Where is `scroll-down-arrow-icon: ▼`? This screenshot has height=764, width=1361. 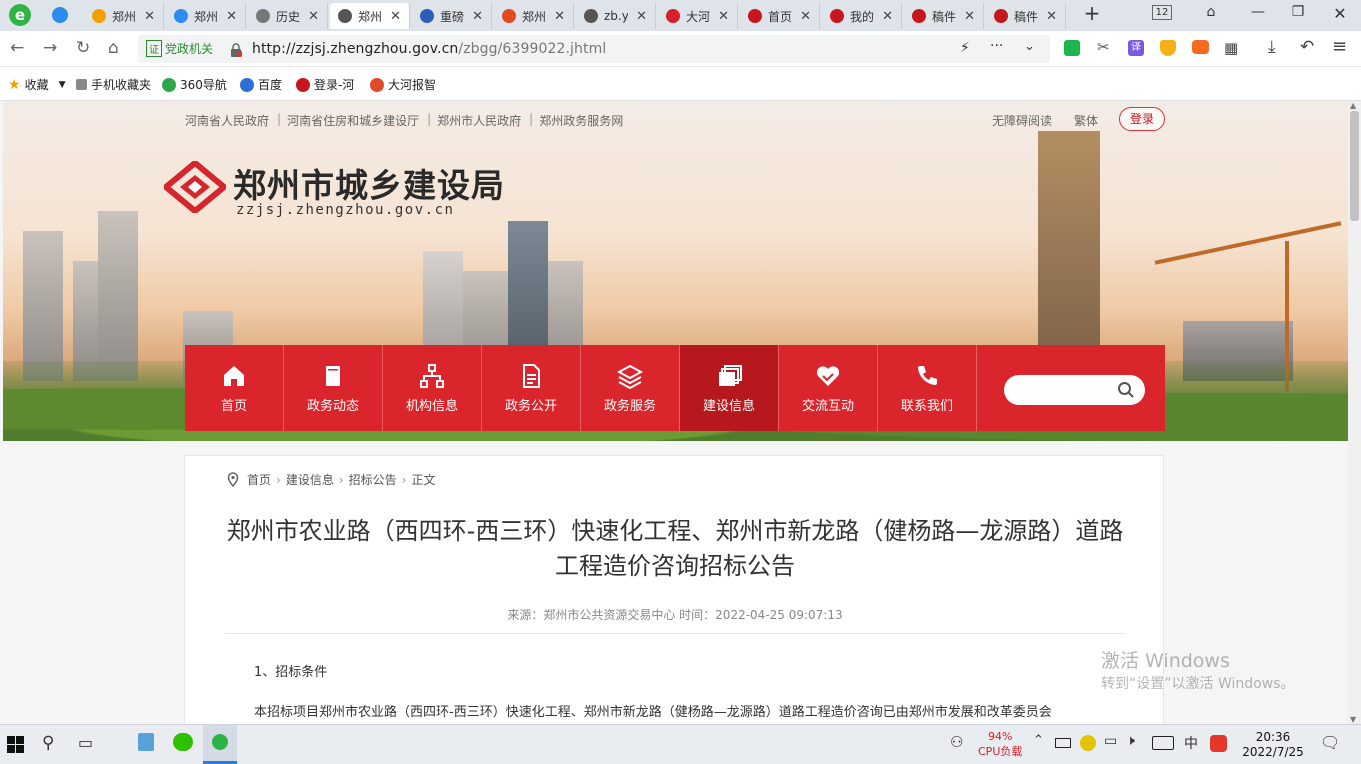 scroll-down-arrow-icon: ▼ is located at coordinates (1353, 719).